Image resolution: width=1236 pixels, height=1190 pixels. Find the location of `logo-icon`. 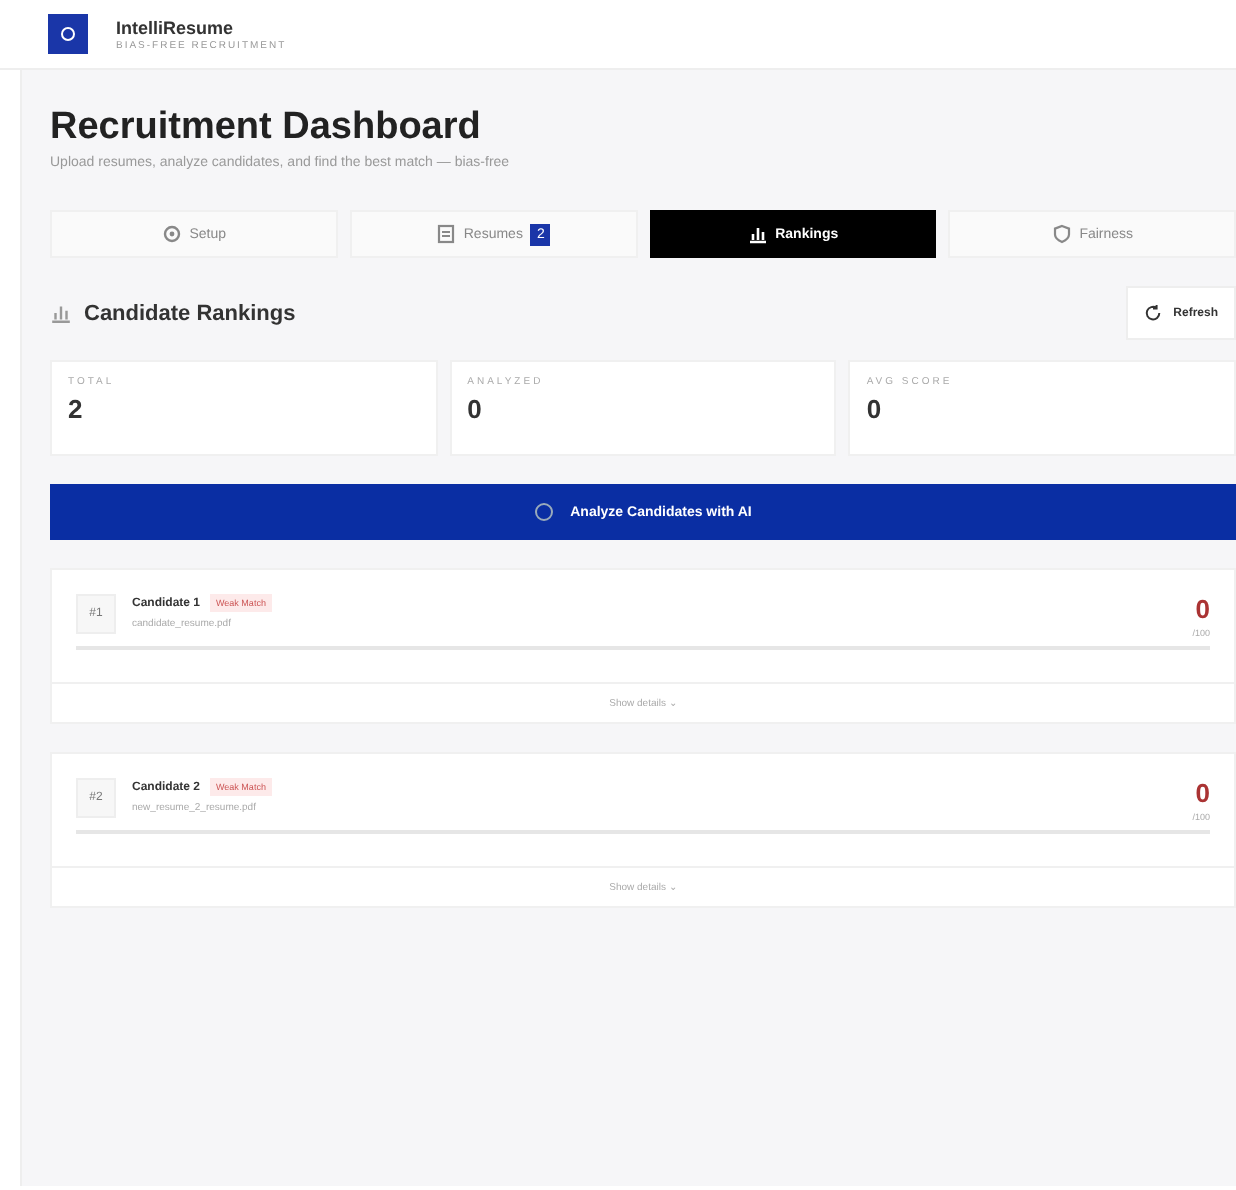

logo-icon is located at coordinates (68, 34).